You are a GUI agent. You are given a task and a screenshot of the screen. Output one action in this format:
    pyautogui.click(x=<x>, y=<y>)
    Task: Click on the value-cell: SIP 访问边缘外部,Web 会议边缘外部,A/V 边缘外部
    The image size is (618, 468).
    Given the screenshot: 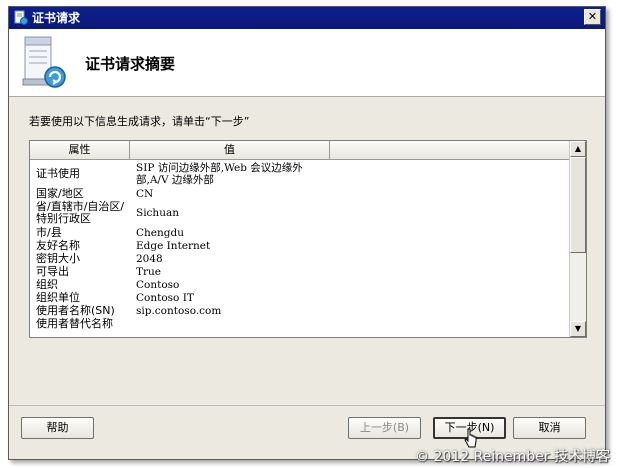 What is the action you would take?
    pyautogui.click(x=219, y=174)
    